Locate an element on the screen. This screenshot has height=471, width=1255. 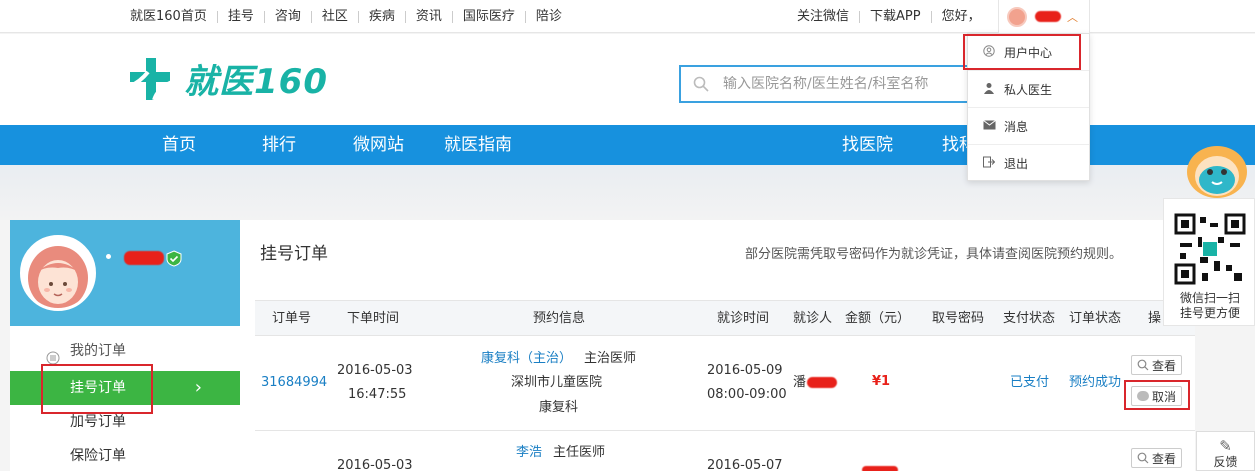
avatar-illustration is located at coordinates (58, 273).